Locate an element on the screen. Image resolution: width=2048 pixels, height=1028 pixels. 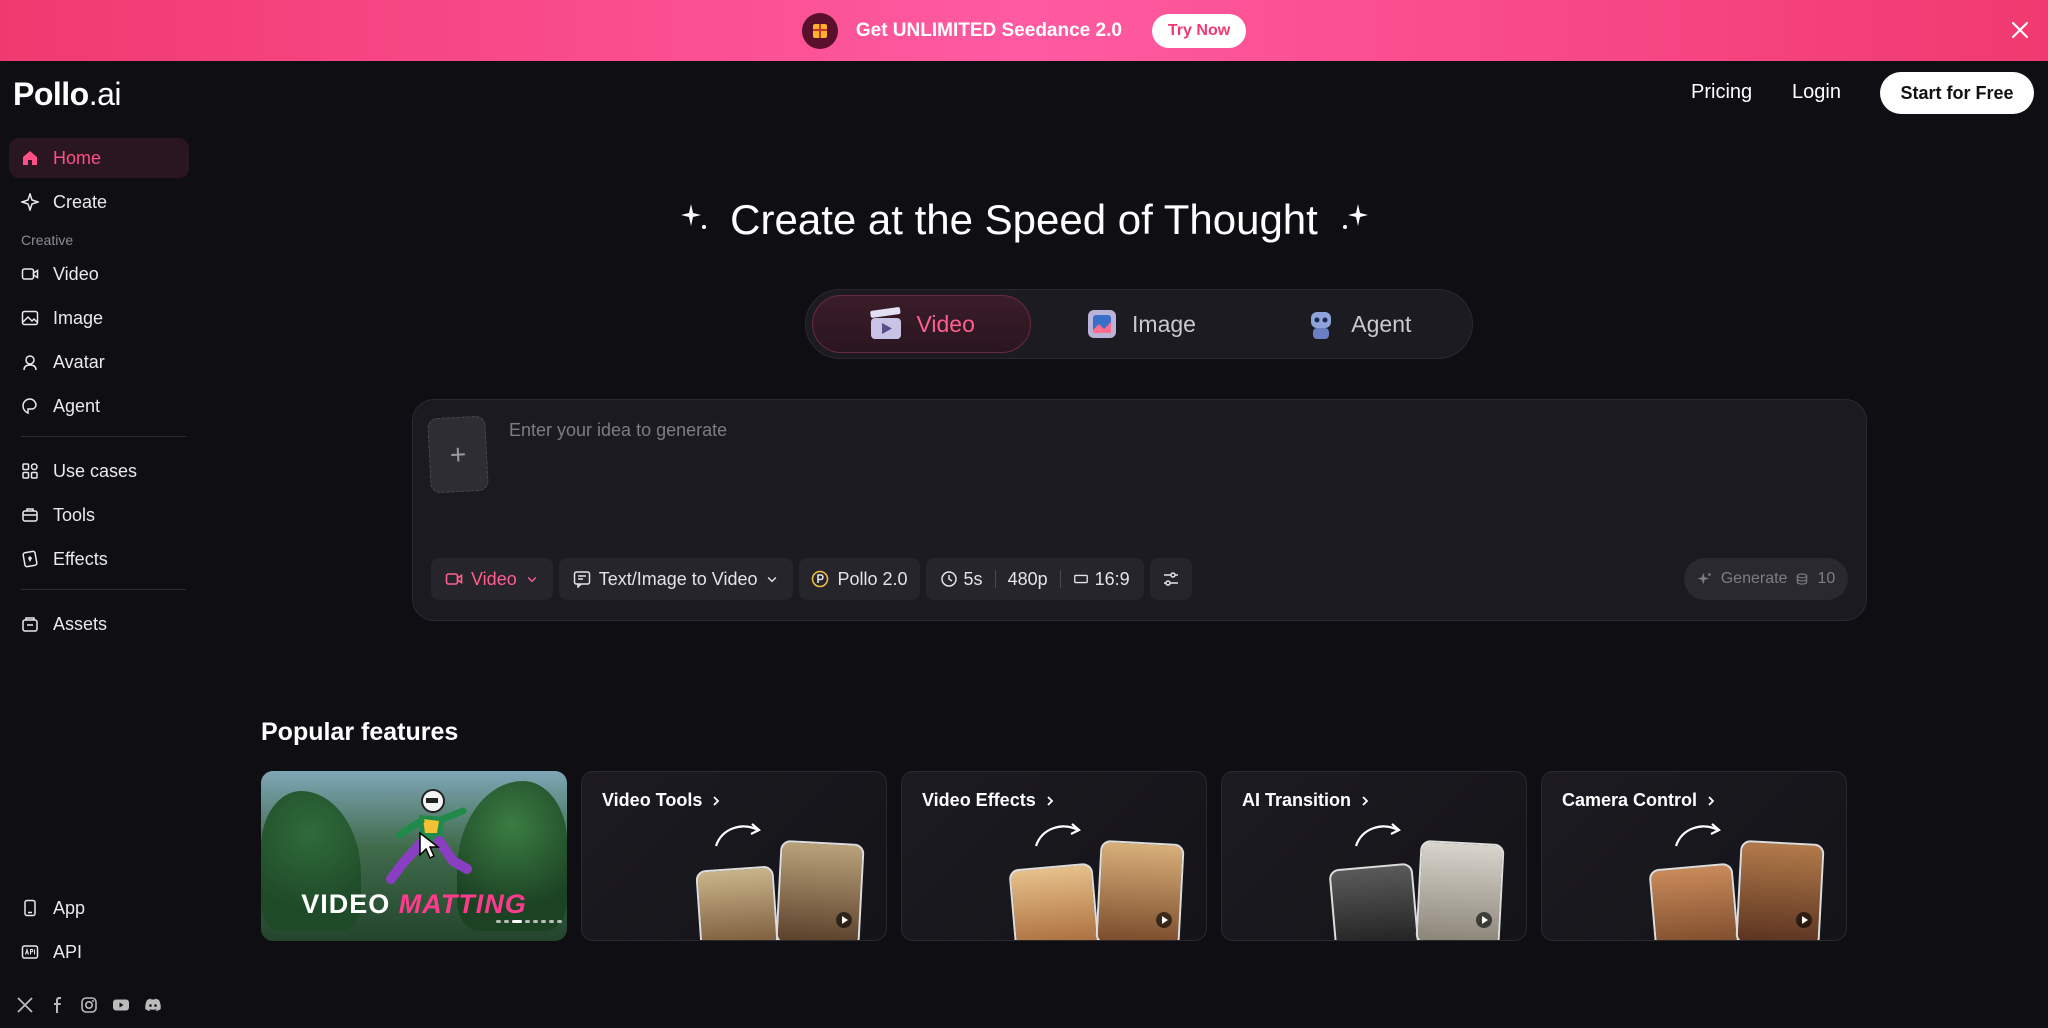
matting-title: VIDEO MATTING is located at coordinates (414, 904).